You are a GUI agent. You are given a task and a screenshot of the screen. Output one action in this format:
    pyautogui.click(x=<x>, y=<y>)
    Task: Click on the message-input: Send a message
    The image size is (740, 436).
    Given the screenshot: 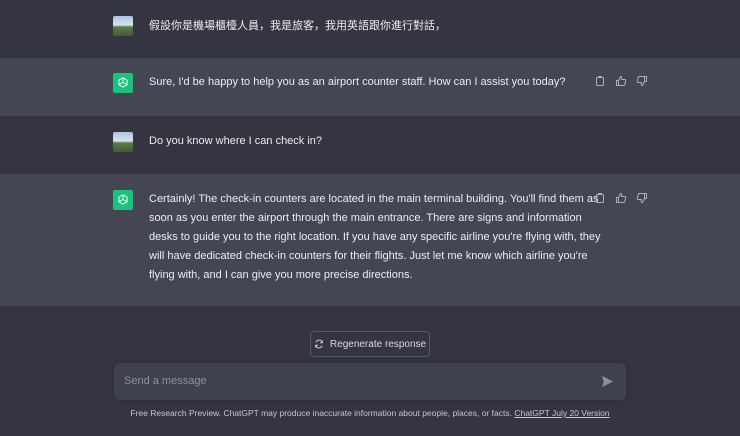 What is the action you would take?
    pyautogui.click(x=370, y=381)
    